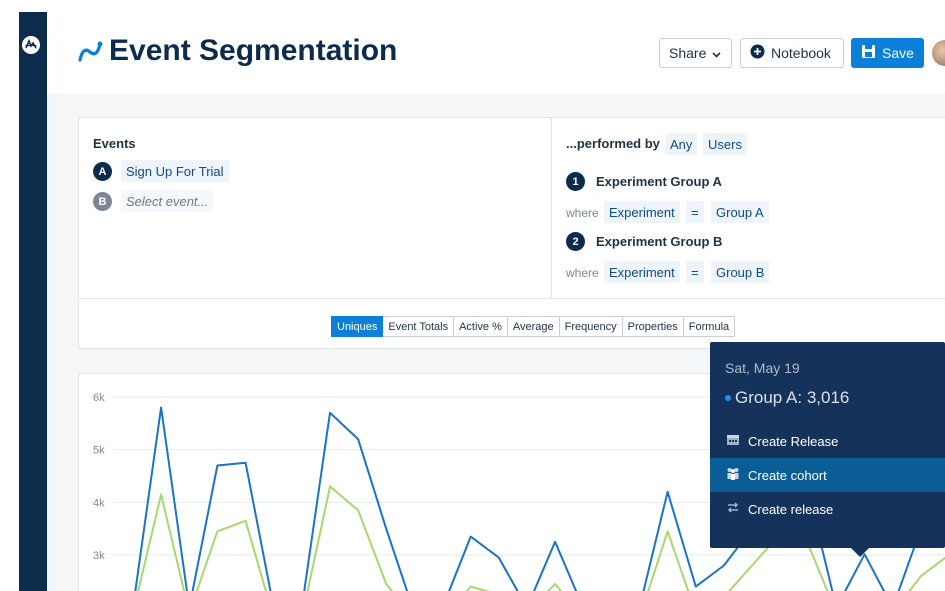 The width and height of the screenshot is (945, 591). I want to click on share-button: Share, so click(695, 53).